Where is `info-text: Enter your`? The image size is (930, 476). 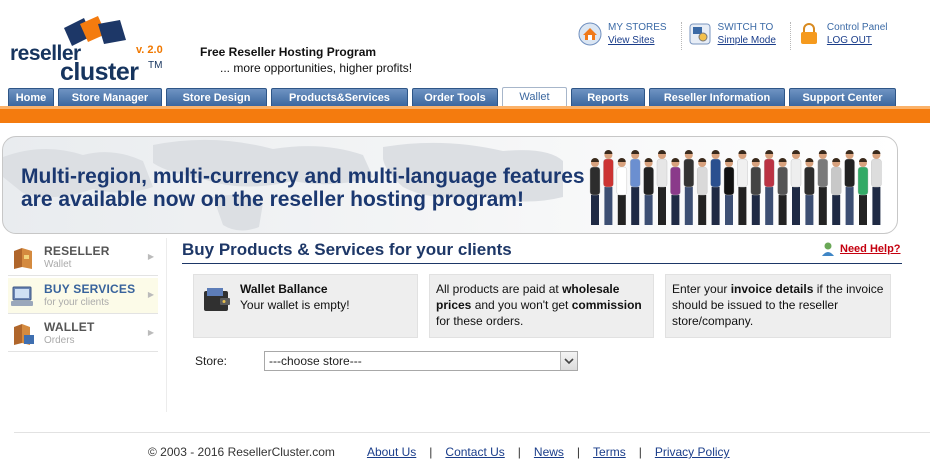
info-text: Enter your is located at coordinates (701, 289).